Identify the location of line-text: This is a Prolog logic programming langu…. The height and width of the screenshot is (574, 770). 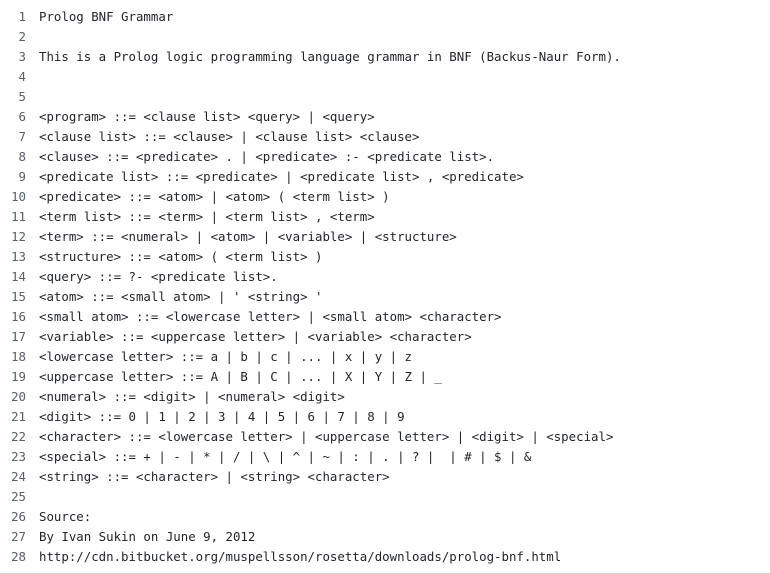
(330, 56).